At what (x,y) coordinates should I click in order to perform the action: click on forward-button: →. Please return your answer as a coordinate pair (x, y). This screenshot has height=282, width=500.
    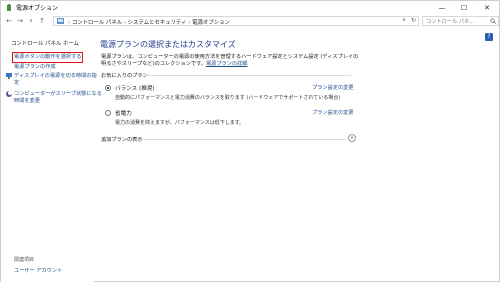
    Looking at the image, I should click on (20, 21).